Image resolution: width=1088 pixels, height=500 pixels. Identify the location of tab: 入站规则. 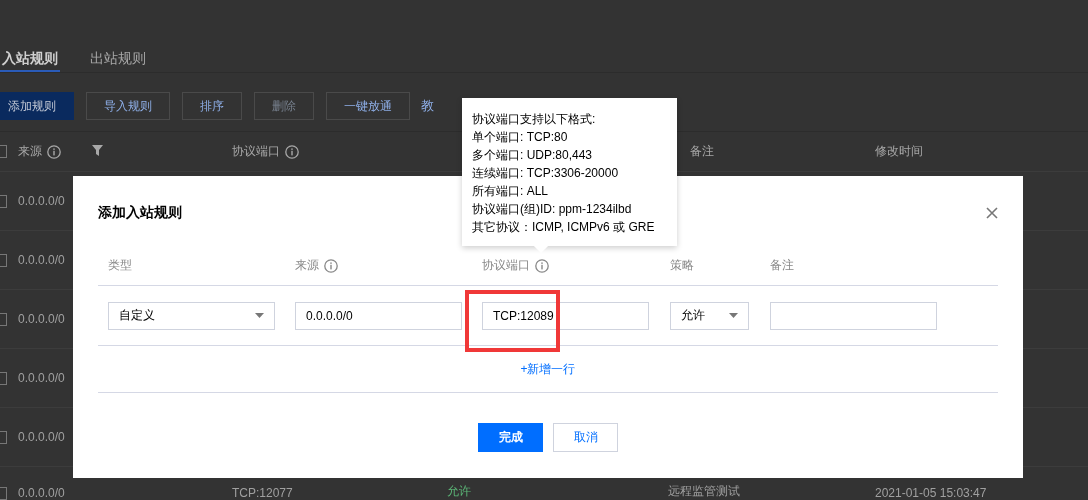
(30, 56).